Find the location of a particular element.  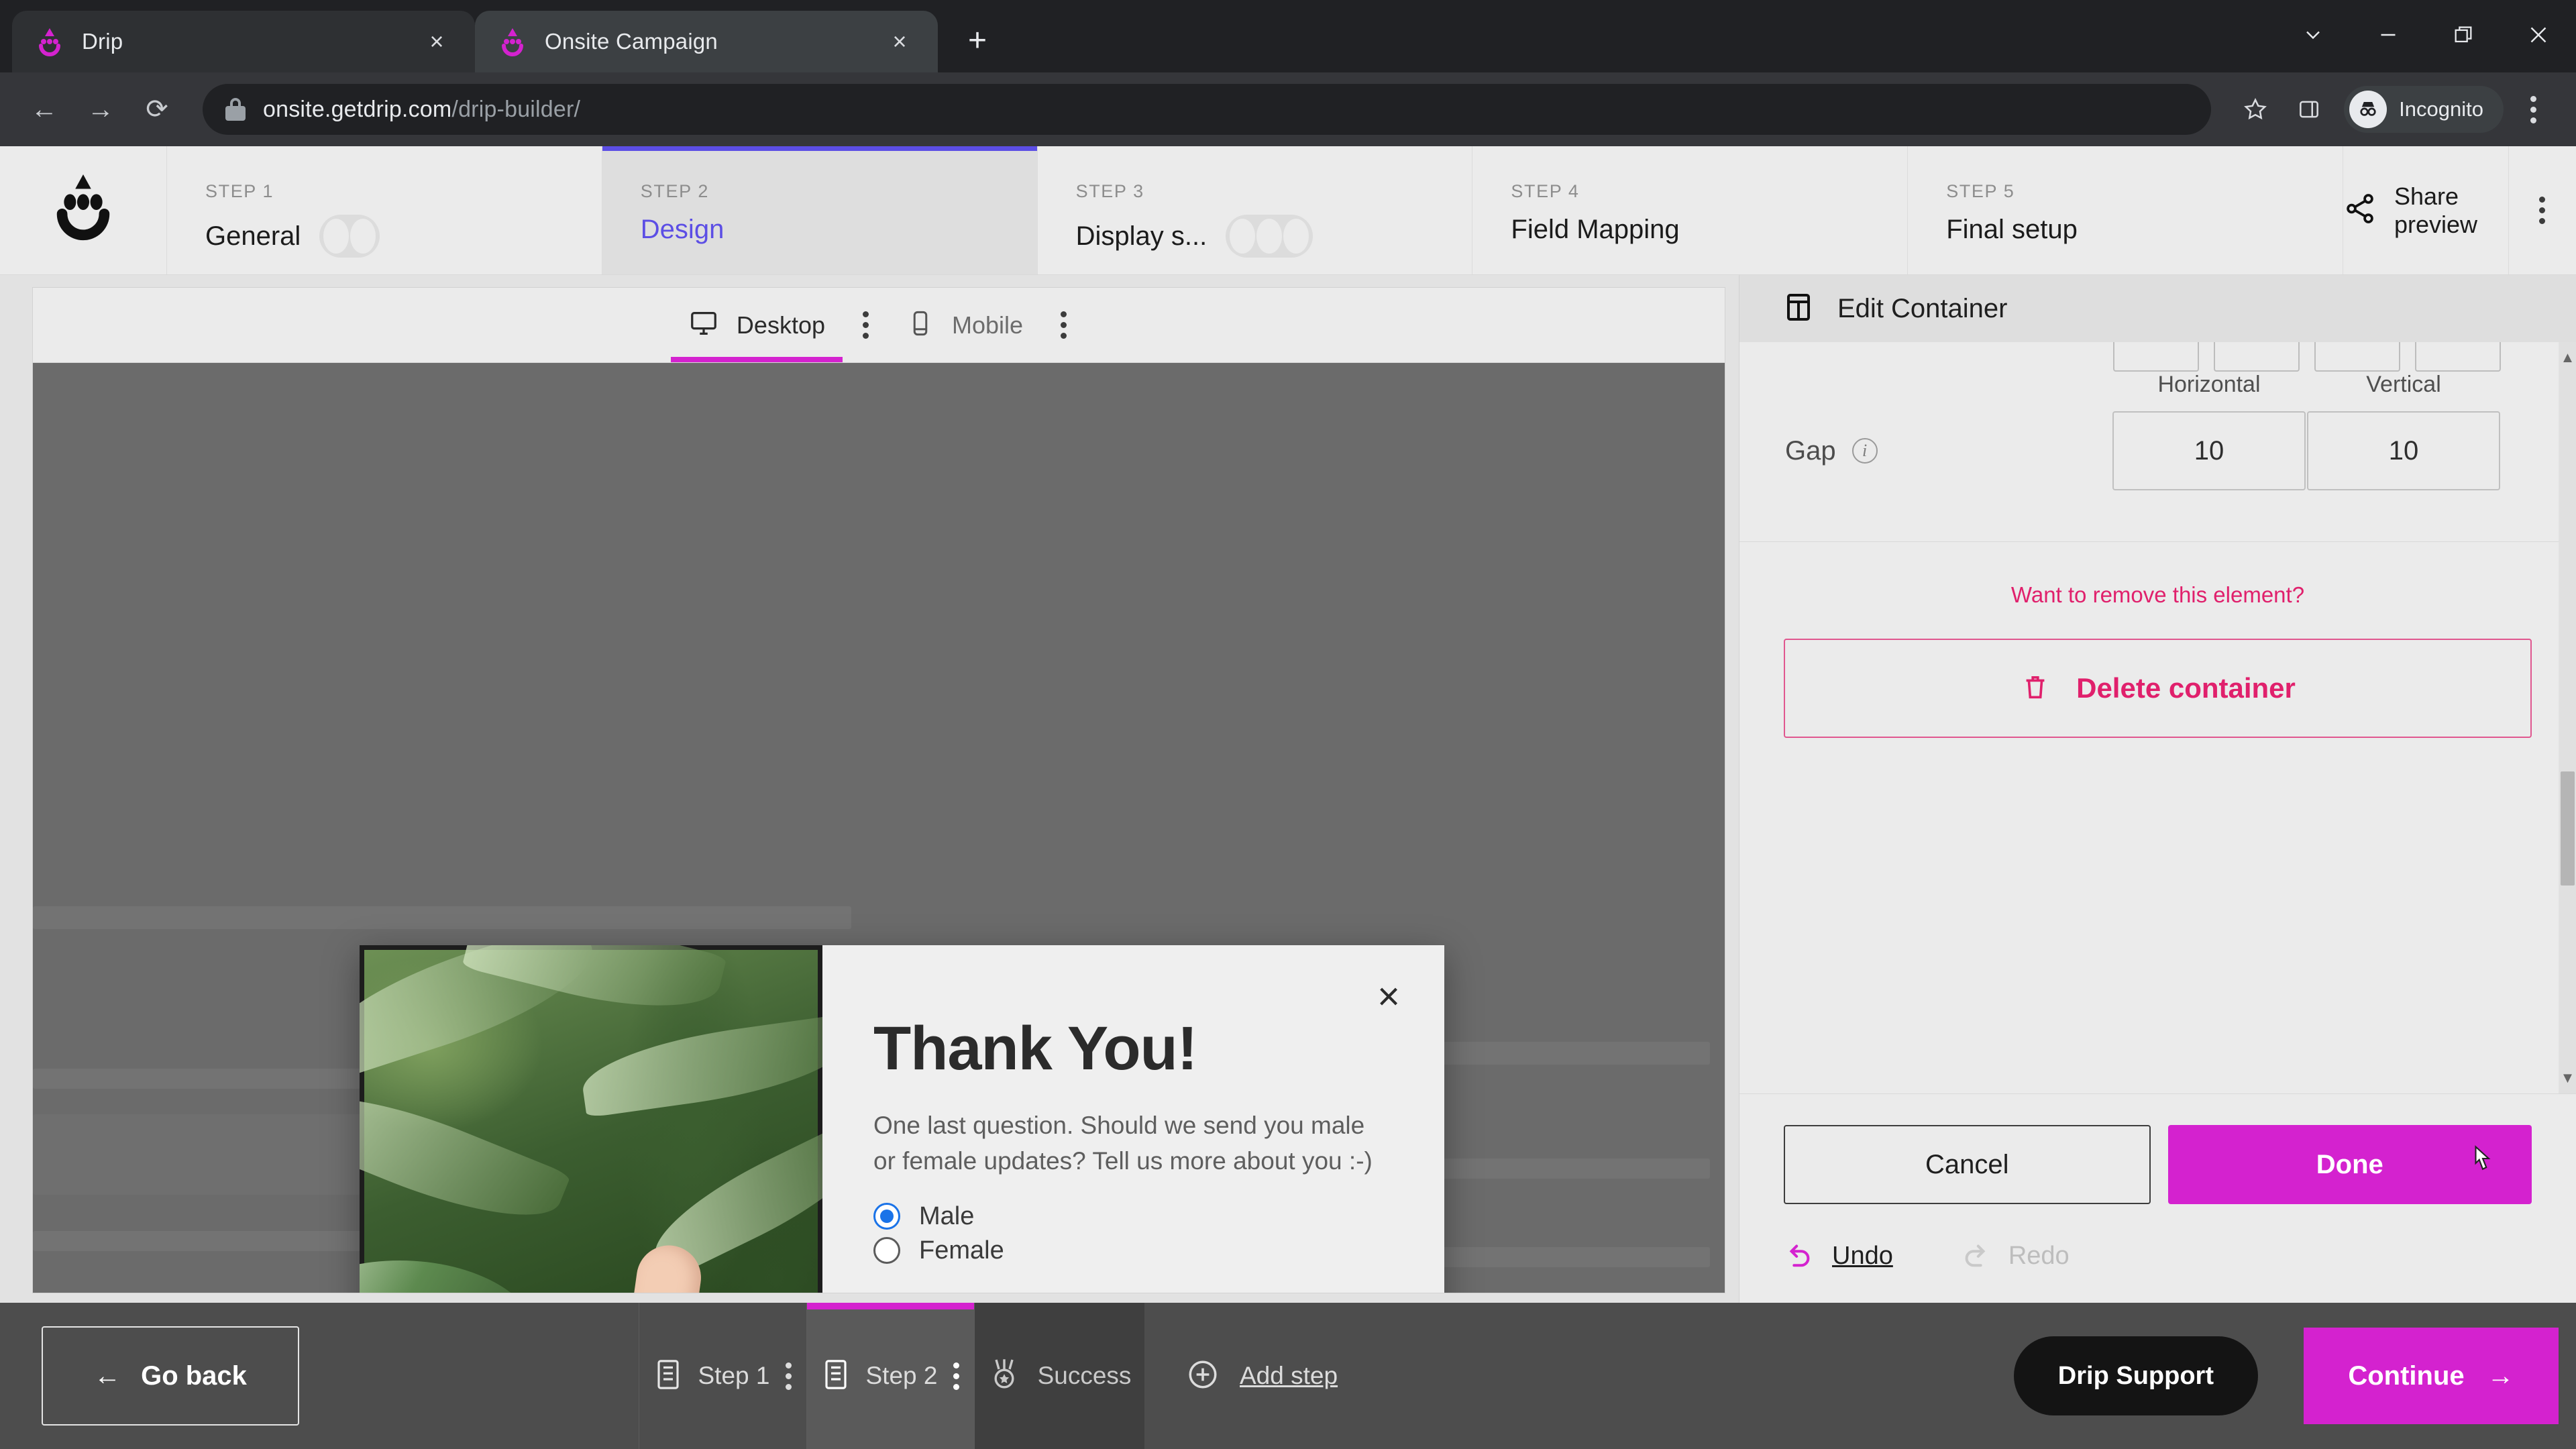

gap-header-vertical: Vertical is located at coordinates (2403, 384).